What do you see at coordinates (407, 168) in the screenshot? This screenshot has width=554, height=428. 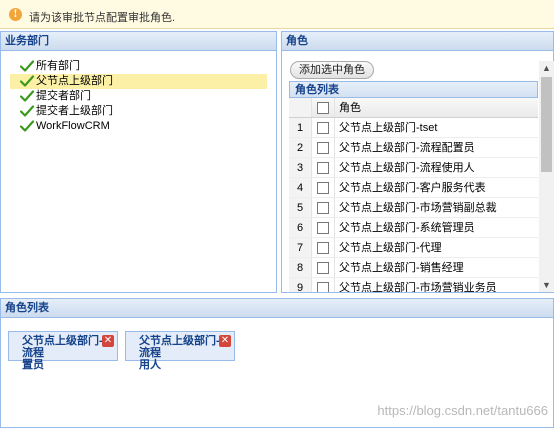 I see `role-name: 父节点上级部门-流程使用人` at bounding box center [407, 168].